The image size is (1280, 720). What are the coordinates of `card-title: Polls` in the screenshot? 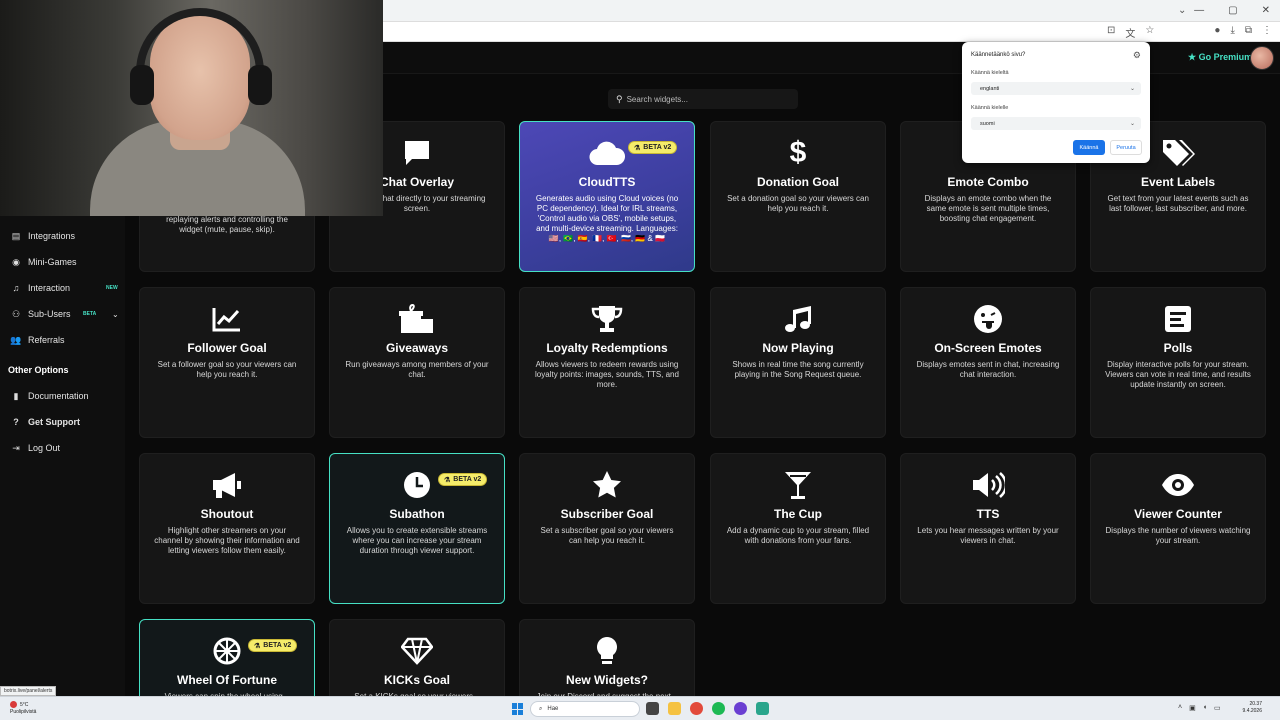 It's located at (1178, 348).